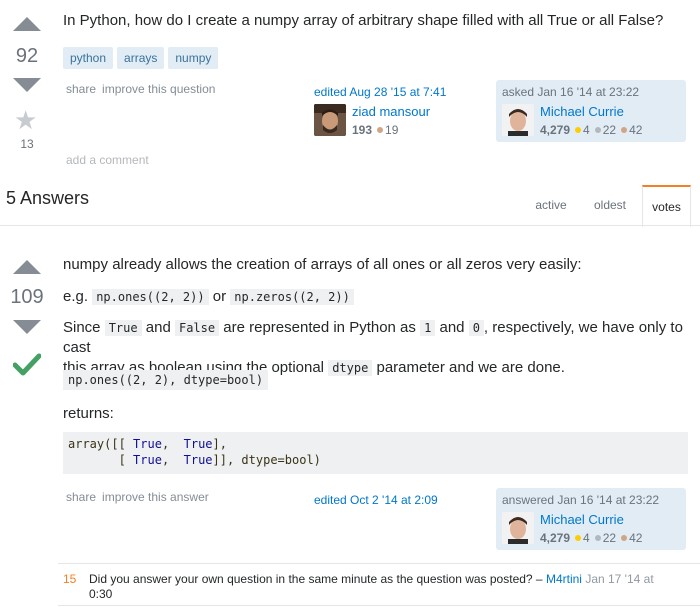 This screenshot has width=700, height=616. Describe the element at coordinates (197, 328) in the screenshot. I see `inline-code: False` at that location.